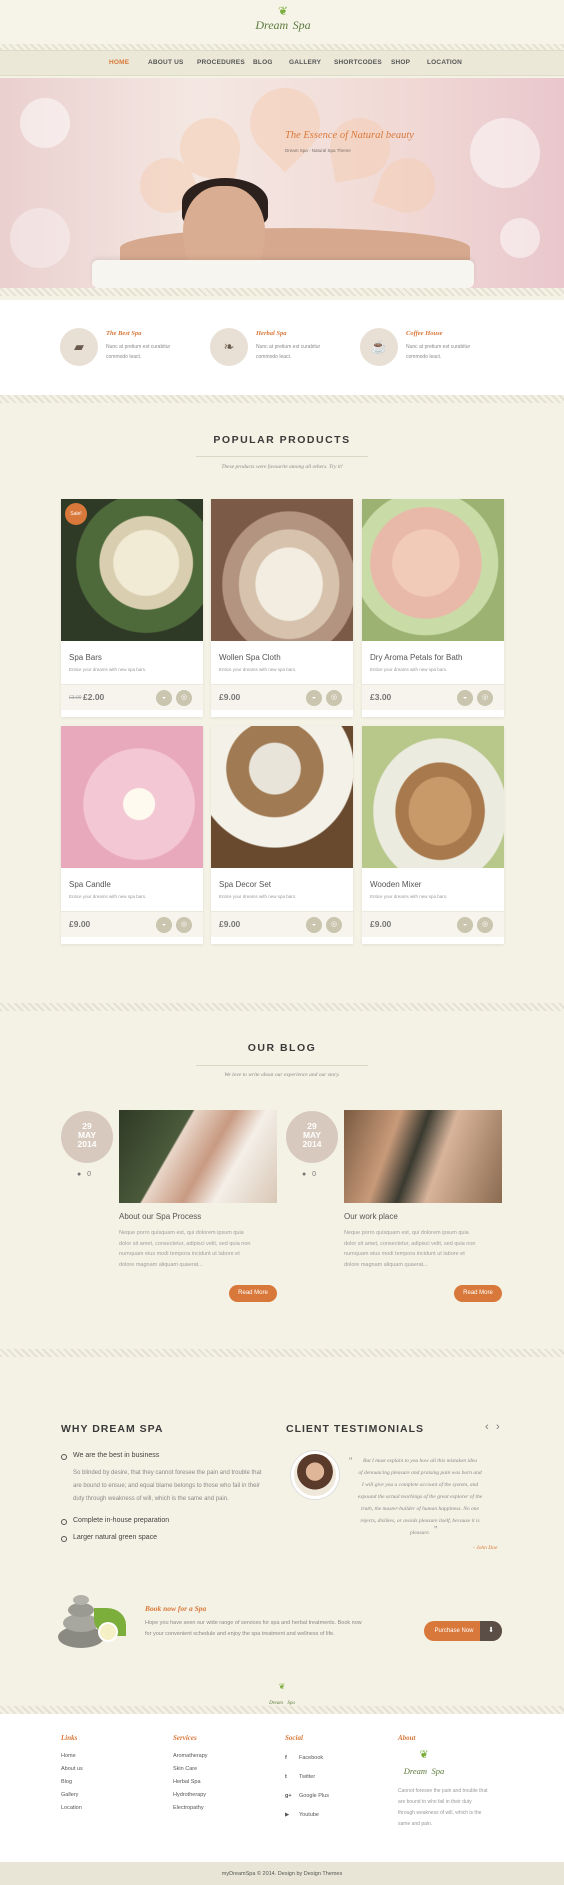 This screenshot has width=564, height=1885. What do you see at coordinates (245, 884) in the screenshot?
I see `product-name: Spa Decor Set` at bounding box center [245, 884].